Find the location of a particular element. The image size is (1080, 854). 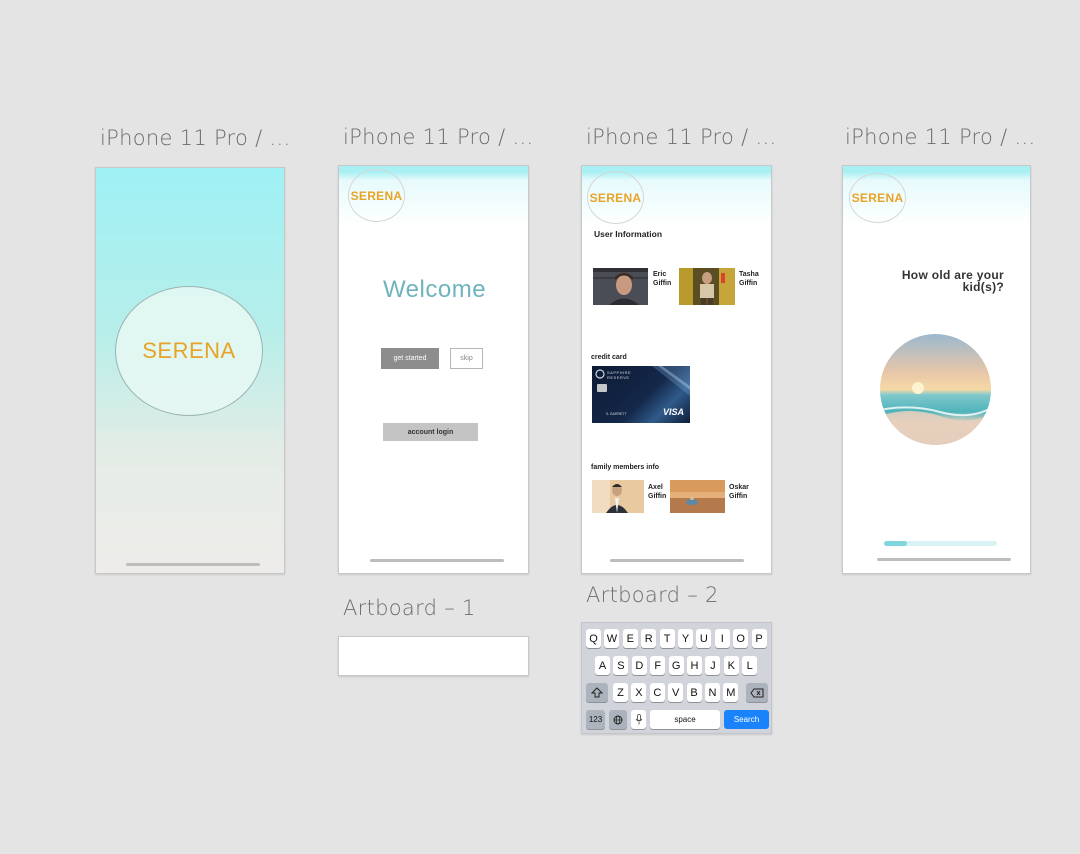

key-i: I is located at coordinates (722, 638).